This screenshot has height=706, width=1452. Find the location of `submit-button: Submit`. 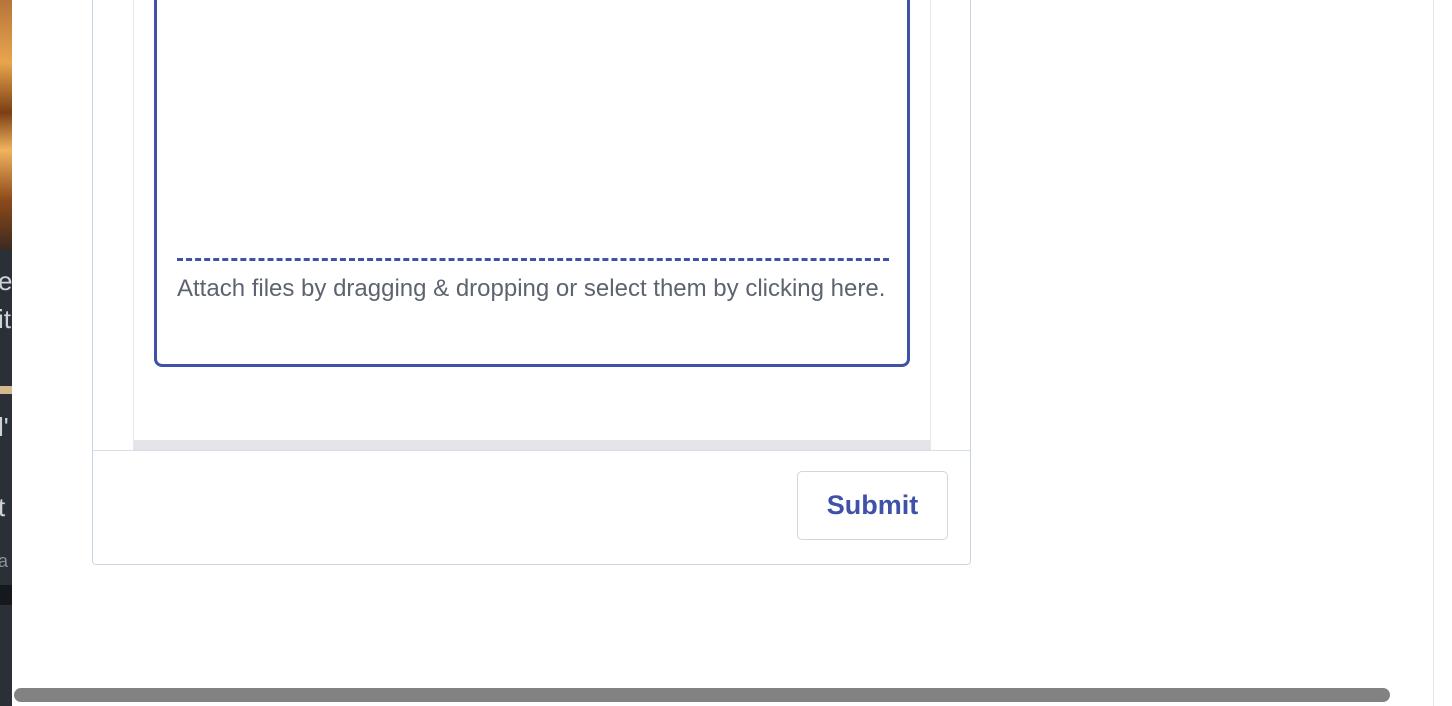

submit-button: Submit is located at coordinates (872, 505).